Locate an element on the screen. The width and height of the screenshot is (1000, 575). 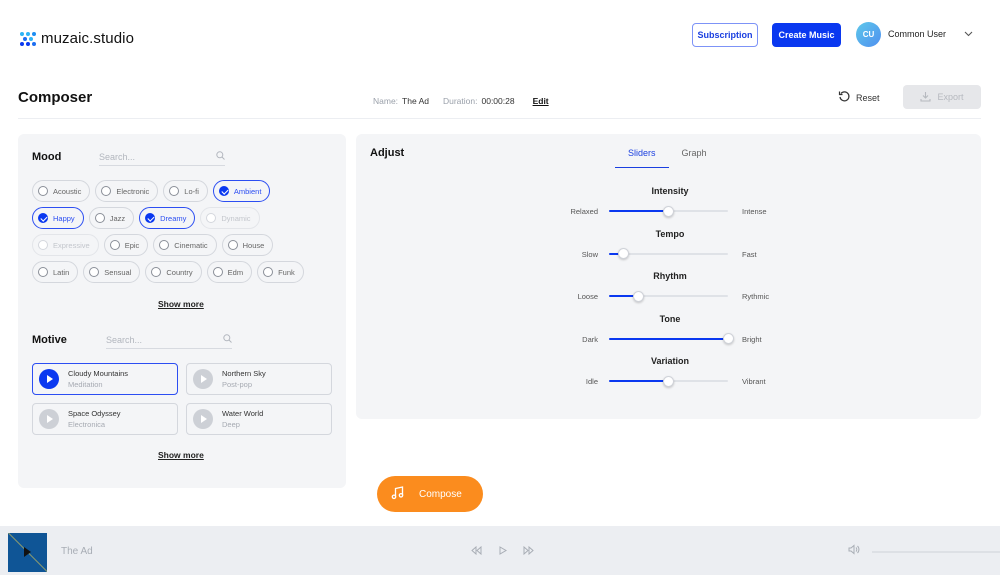
mood-chip: Edm is located at coordinates (229, 272).